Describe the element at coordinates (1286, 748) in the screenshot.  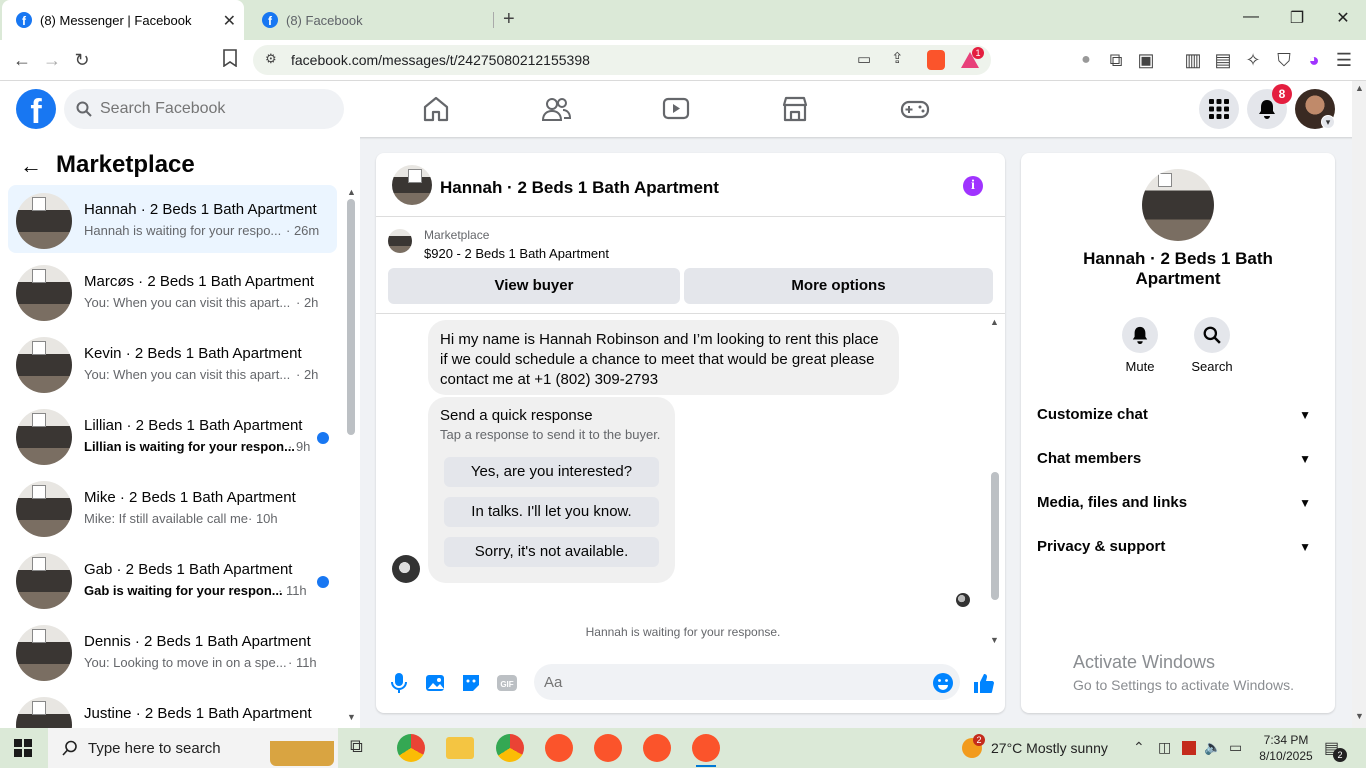
I see `taskbar-clock: 7:34 PM 8/10/2025` at that location.